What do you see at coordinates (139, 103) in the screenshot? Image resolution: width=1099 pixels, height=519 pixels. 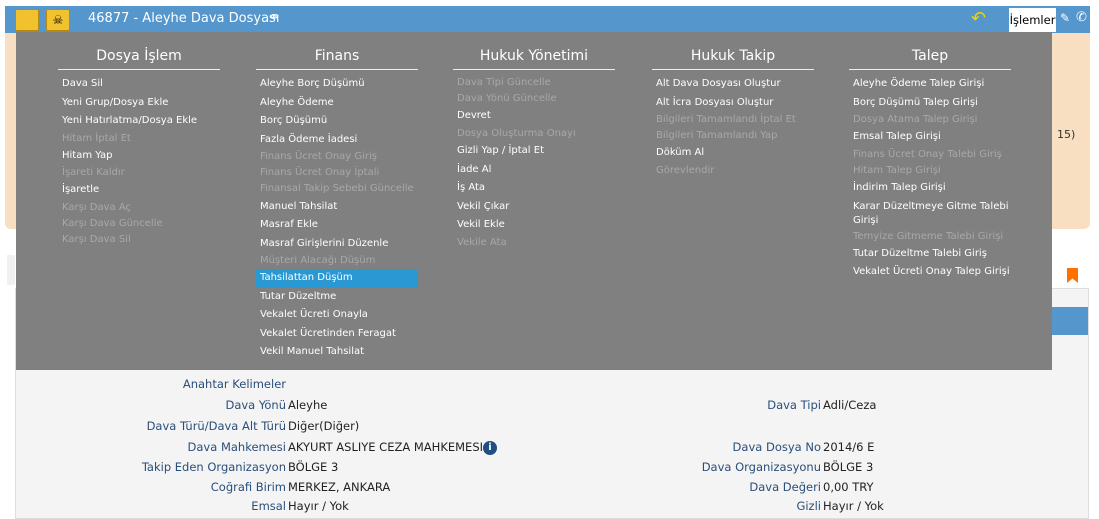 I see `menu-item: Yeni Grup/Dosya Ekle` at bounding box center [139, 103].